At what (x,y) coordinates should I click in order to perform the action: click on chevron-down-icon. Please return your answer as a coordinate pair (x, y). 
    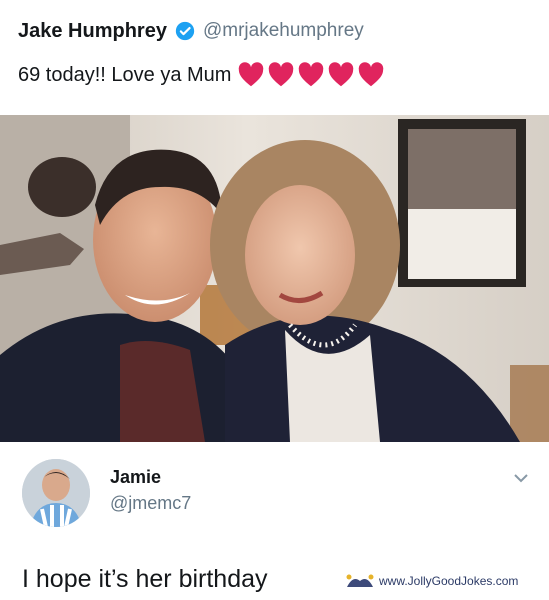
    Looking at the image, I should click on (521, 477).